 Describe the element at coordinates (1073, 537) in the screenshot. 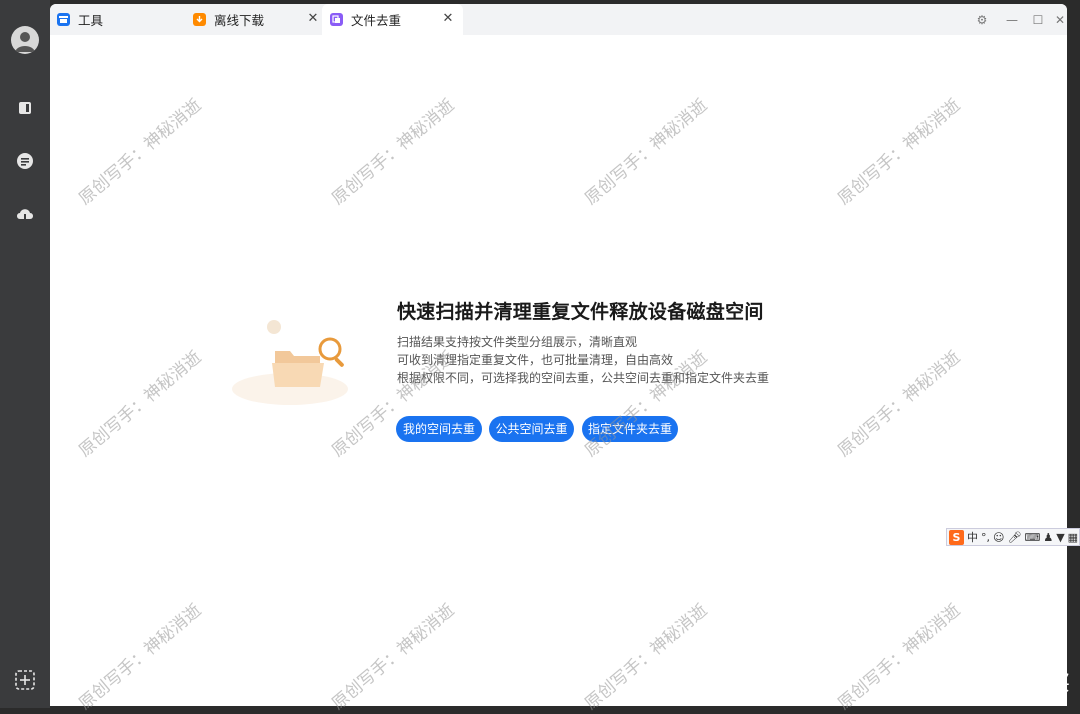

I see `grid-icon: ▦` at that location.